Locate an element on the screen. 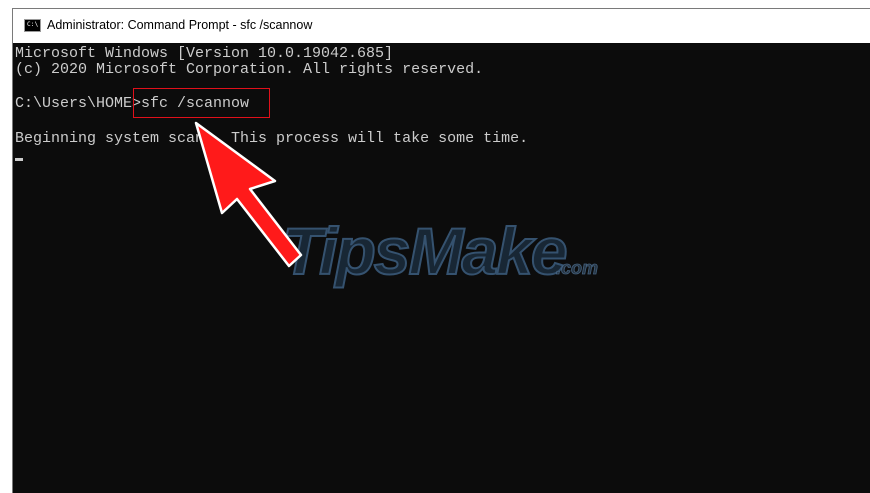 The width and height of the screenshot is (870, 493). command-highlight-box is located at coordinates (201, 103).